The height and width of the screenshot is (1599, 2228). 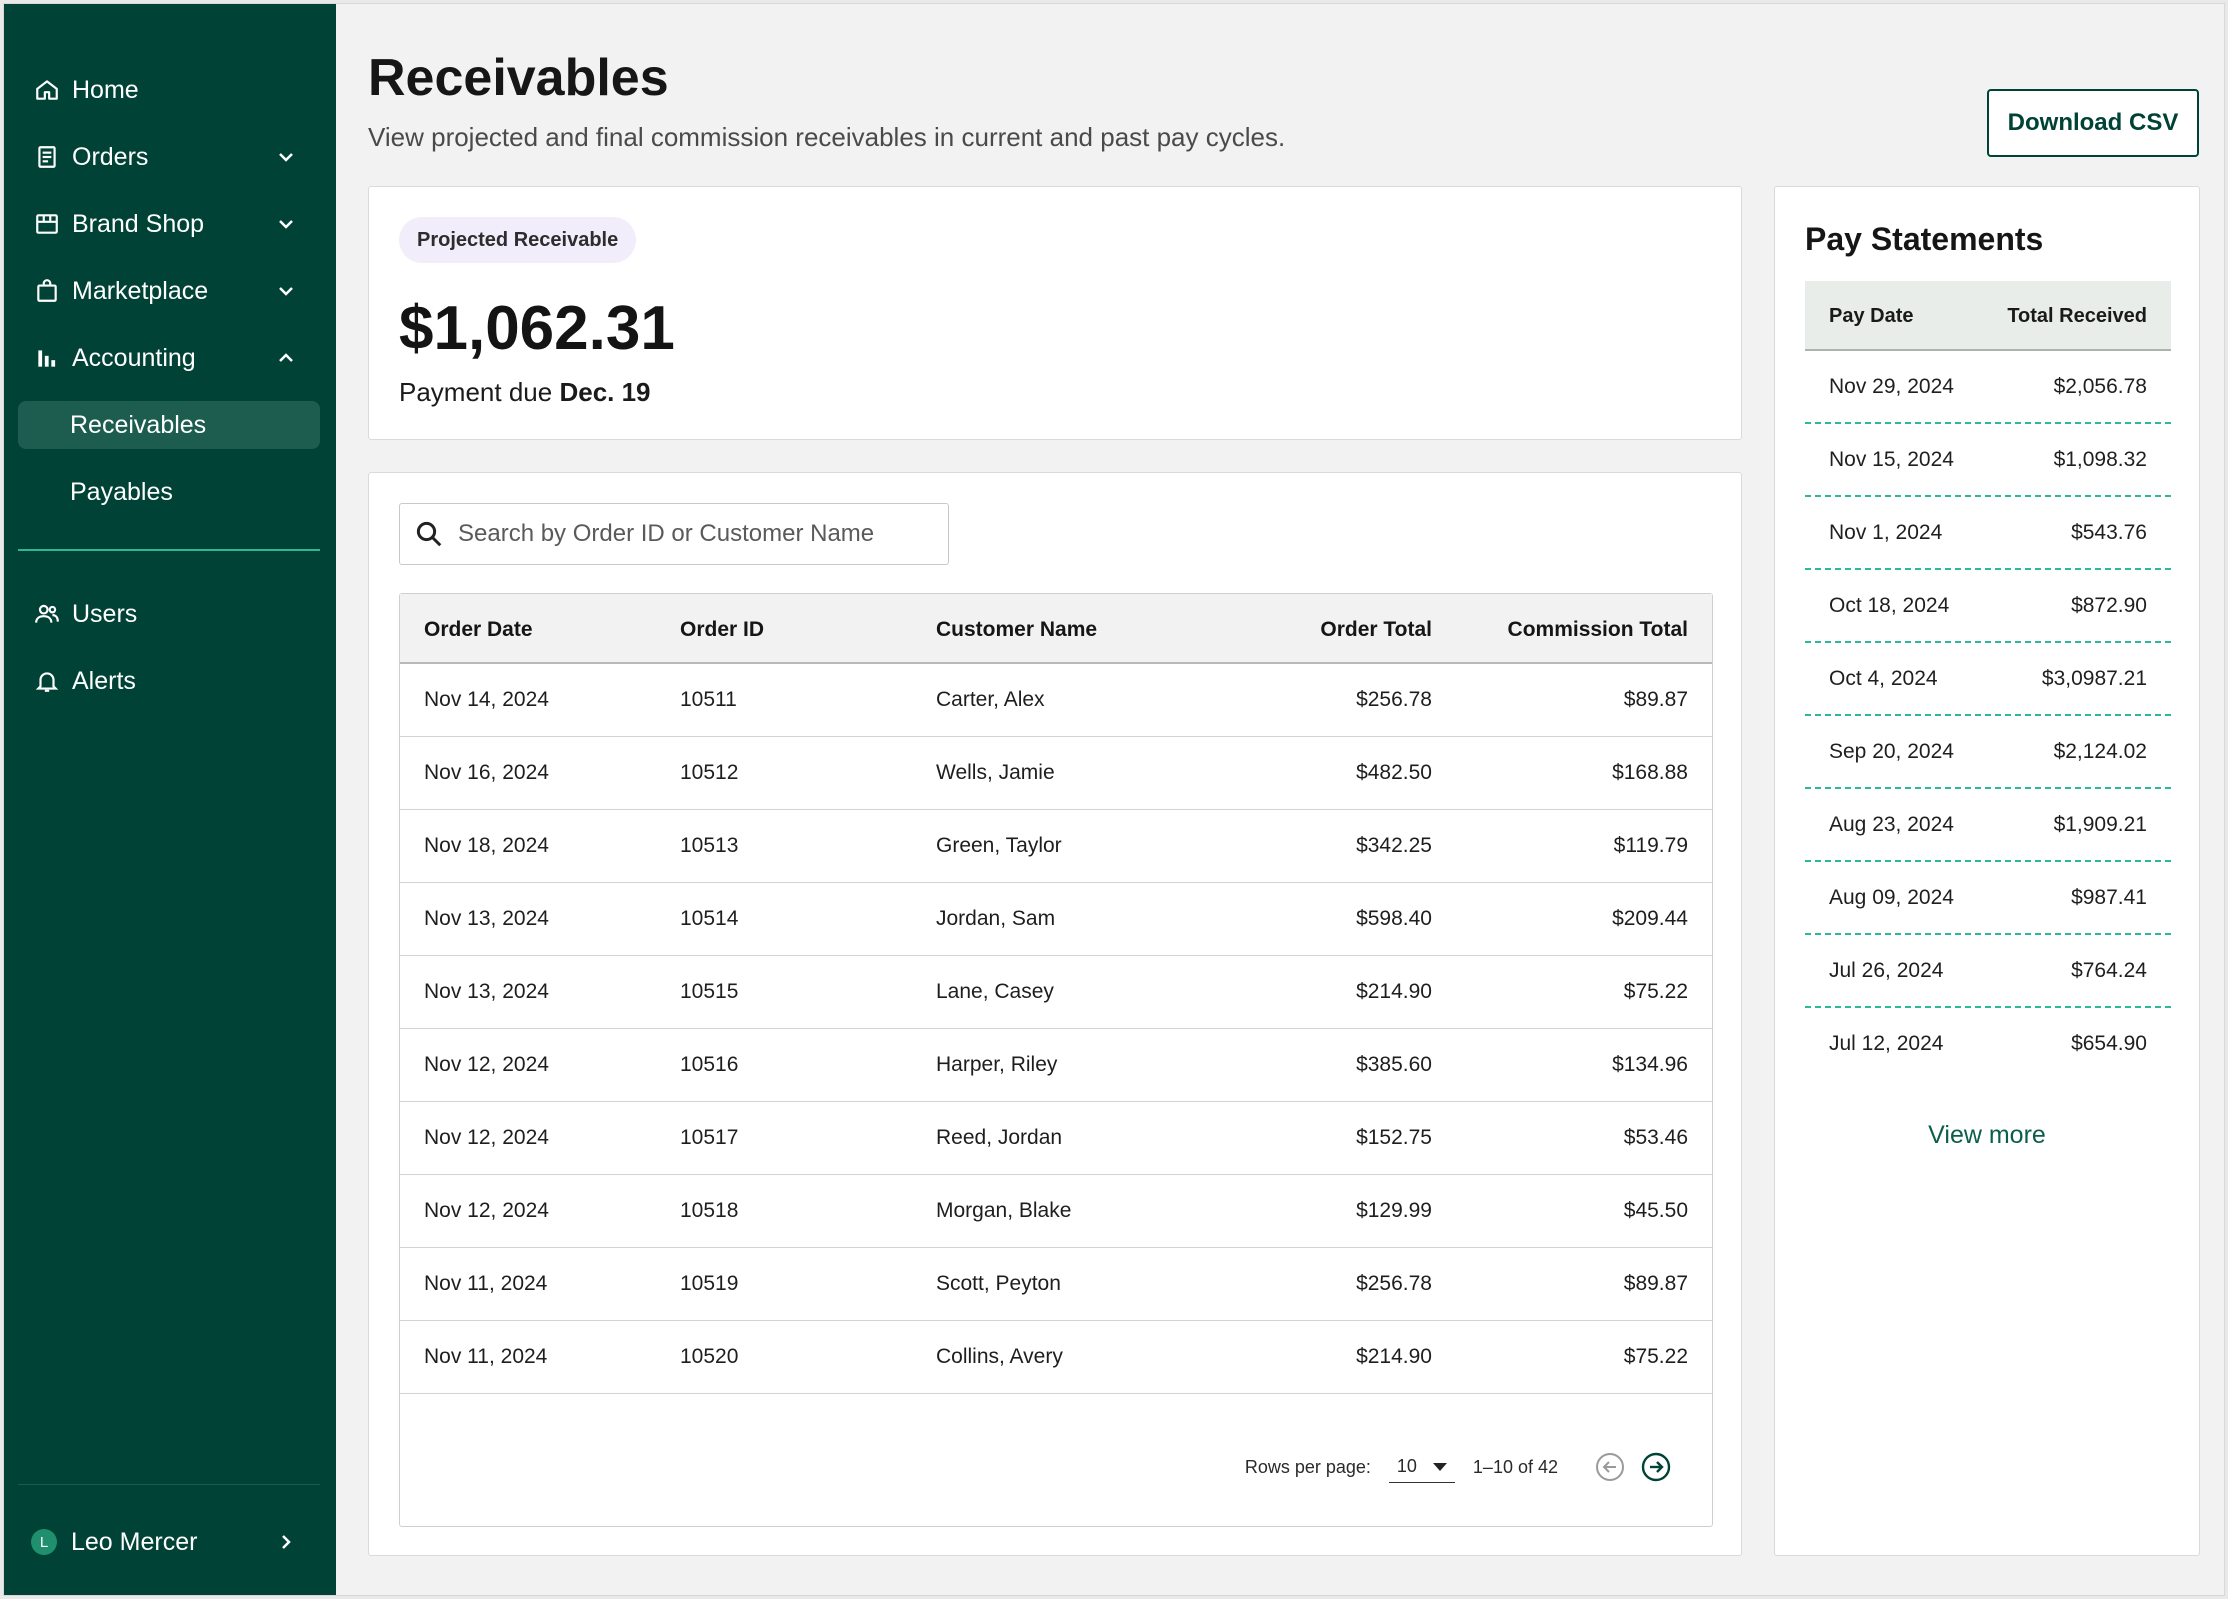 What do you see at coordinates (997, 1064) in the screenshot?
I see `customer-name-cell: Harper, Riley` at bounding box center [997, 1064].